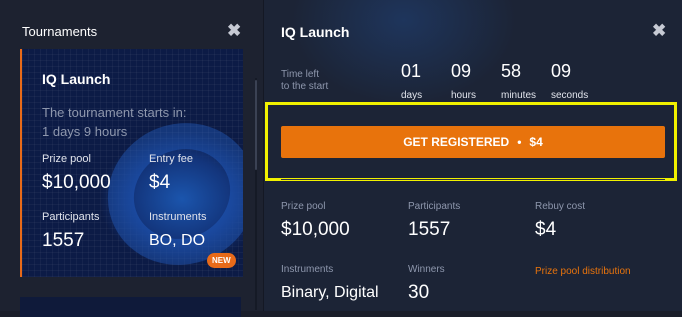  What do you see at coordinates (76, 79) in the screenshot?
I see `card-title: IQ Launch` at bounding box center [76, 79].